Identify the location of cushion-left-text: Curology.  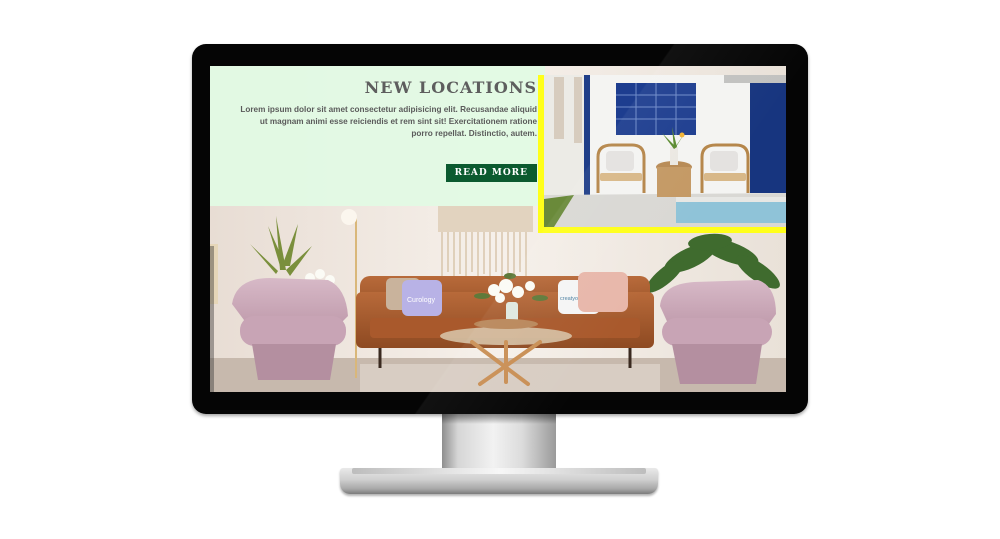
(421, 300).